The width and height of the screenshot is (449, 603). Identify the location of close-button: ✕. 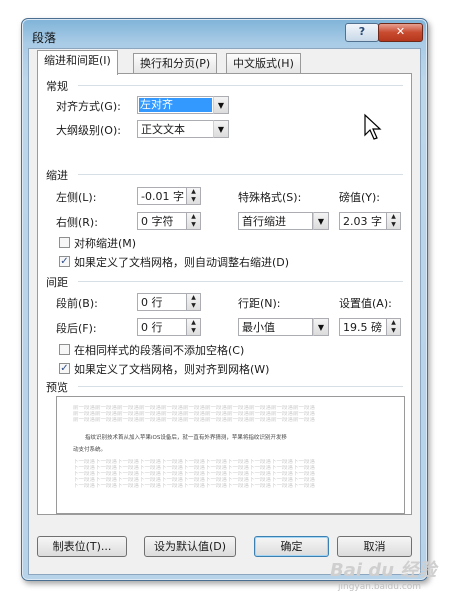
(400, 32).